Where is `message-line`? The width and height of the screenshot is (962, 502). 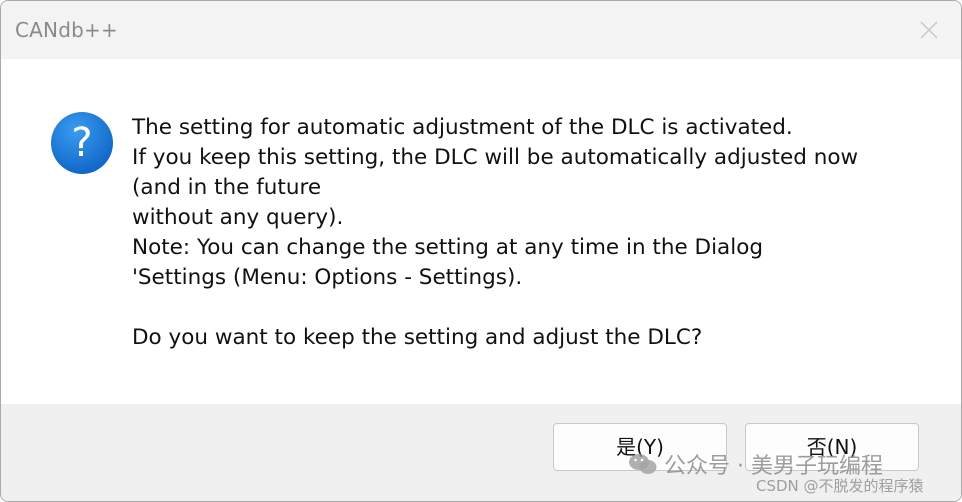
message-line is located at coordinates (532, 308).